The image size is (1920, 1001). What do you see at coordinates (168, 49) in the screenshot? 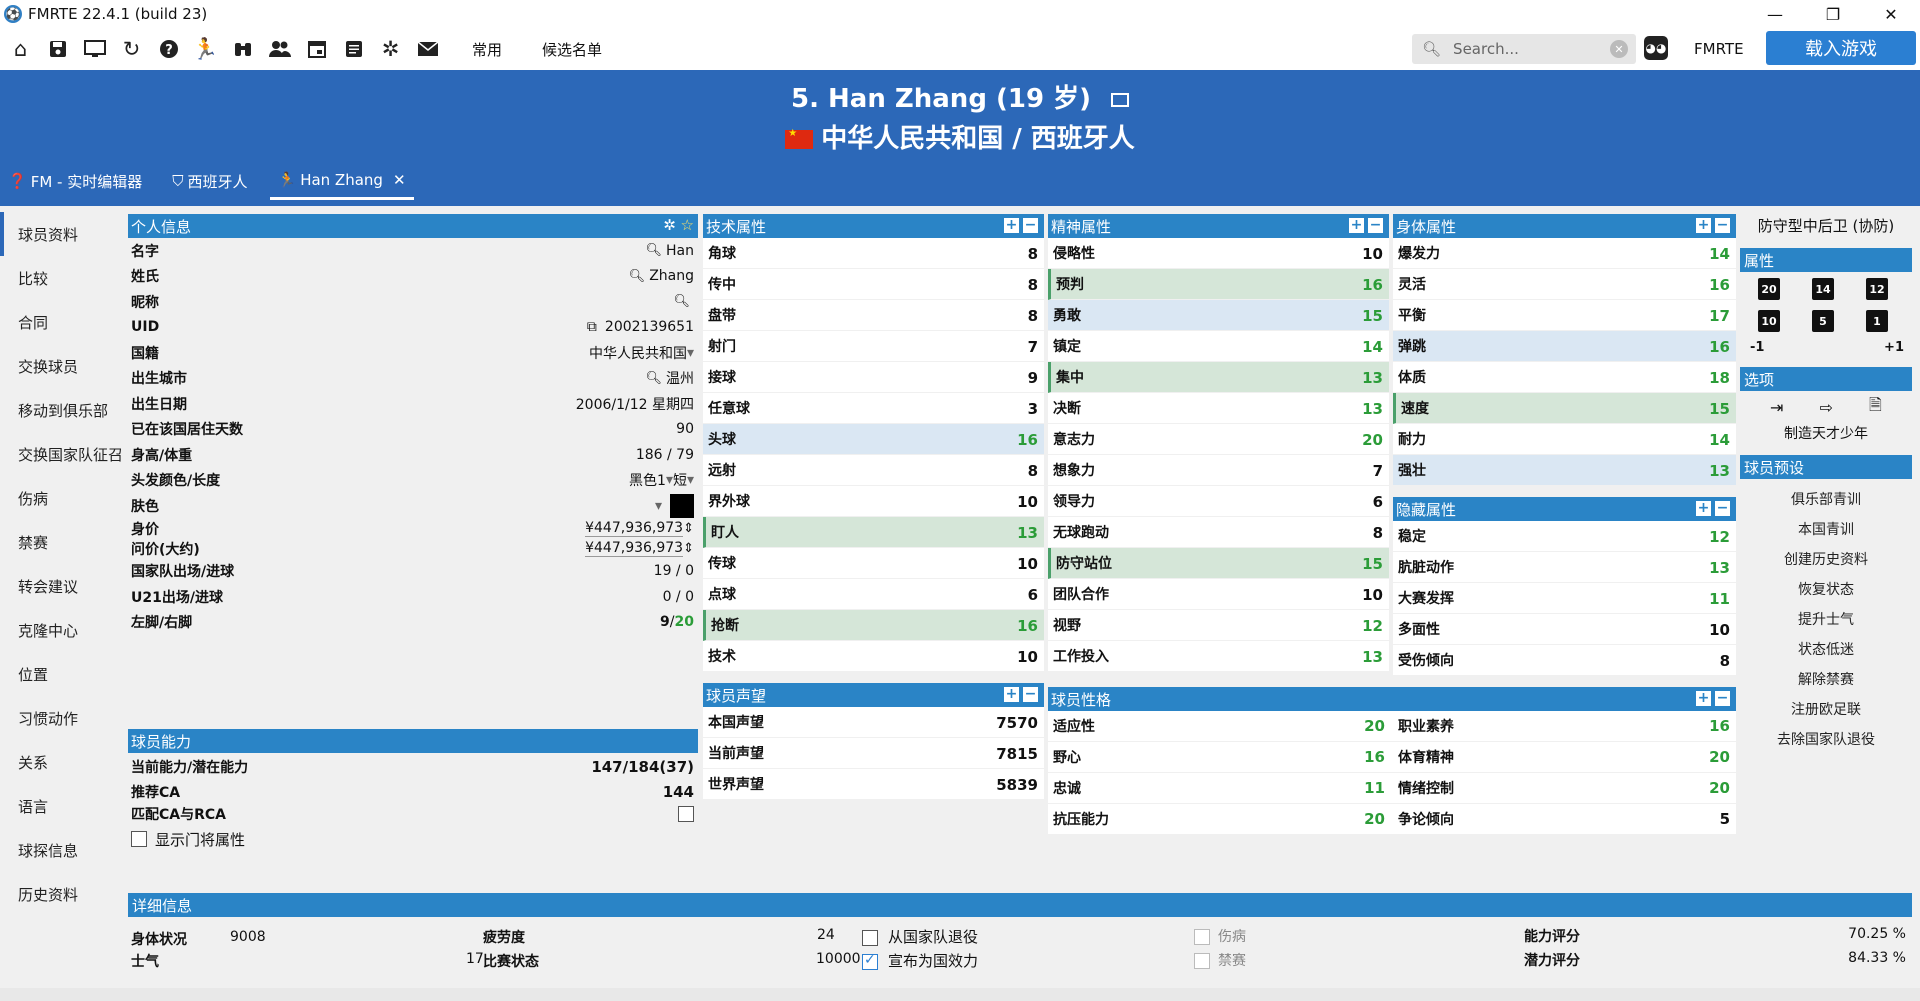
I see `help-icon: ?` at bounding box center [168, 49].